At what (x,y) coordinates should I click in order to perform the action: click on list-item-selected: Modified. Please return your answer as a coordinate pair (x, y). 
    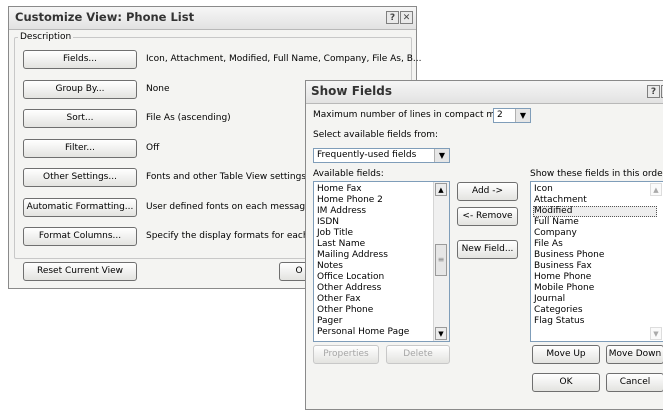
    Looking at the image, I should click on (595, 211).